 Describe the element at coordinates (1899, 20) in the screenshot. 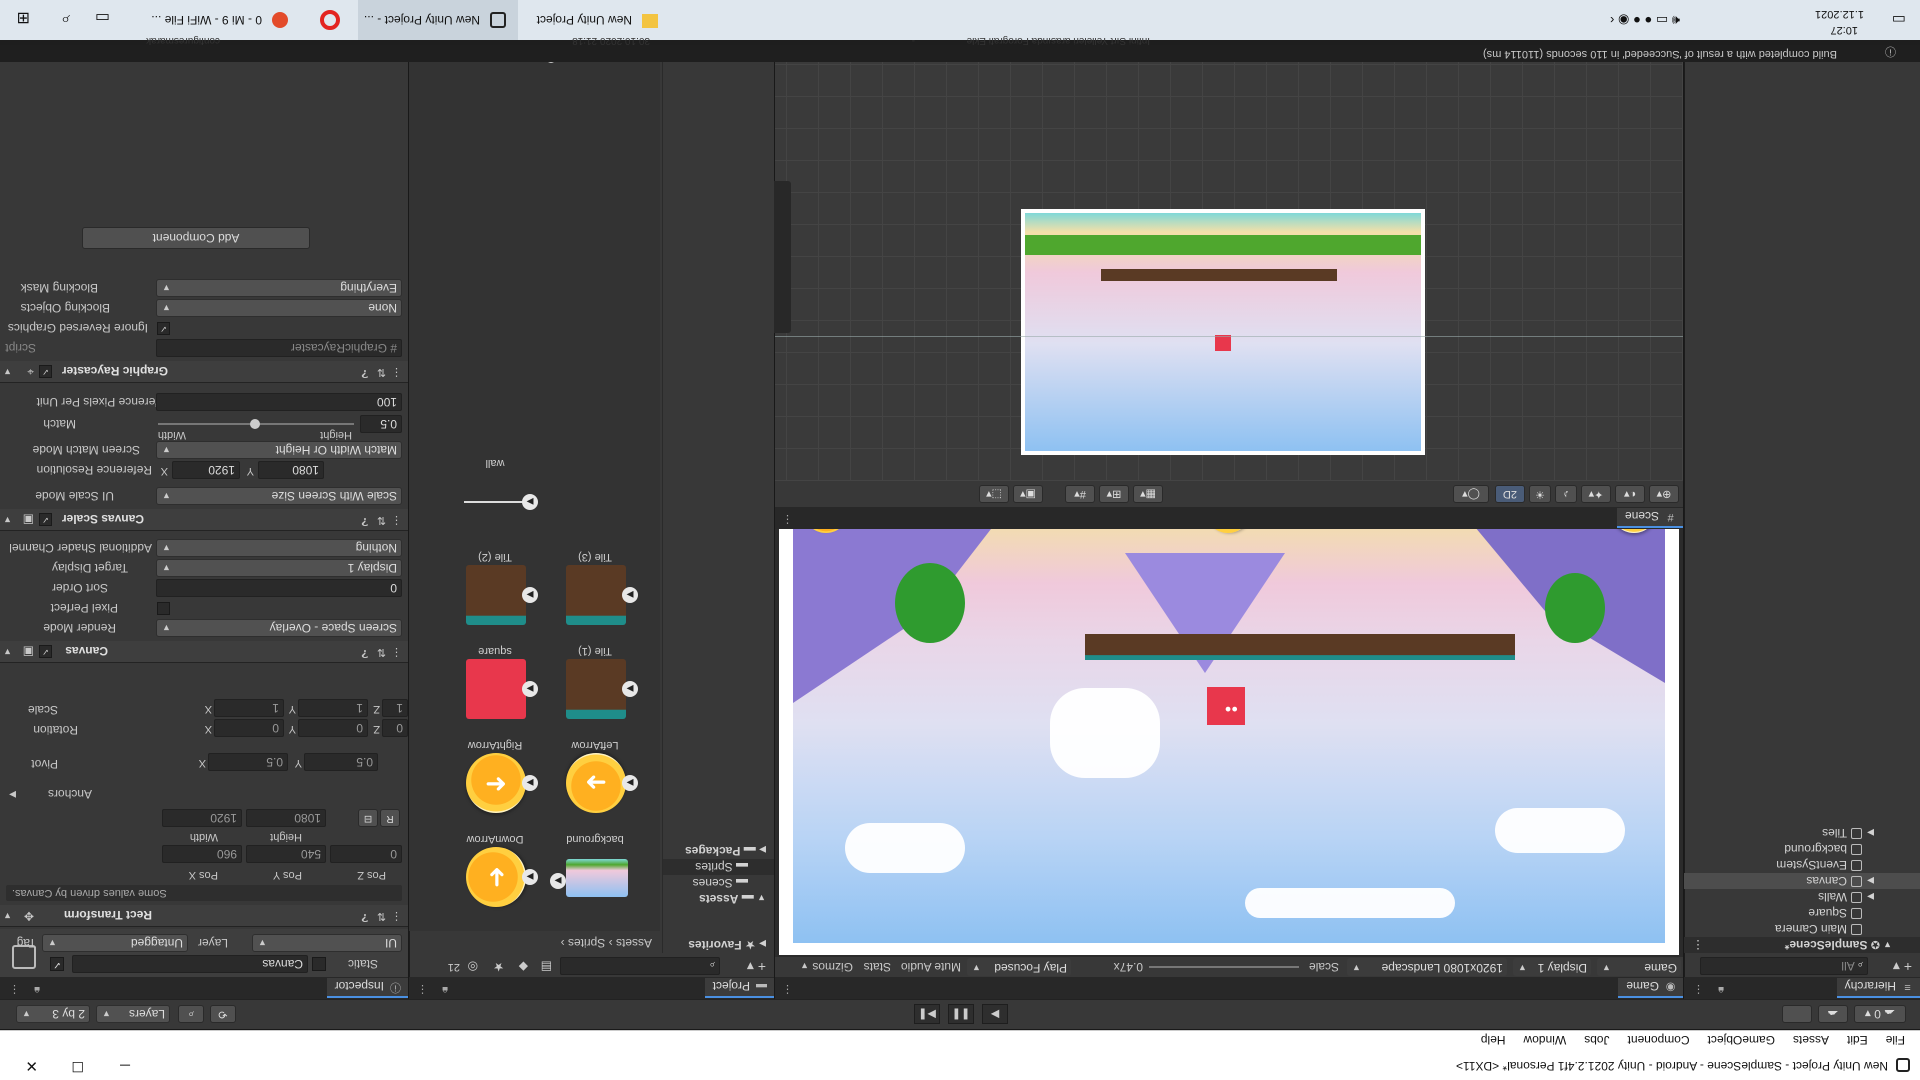

I see `notification-icon: ▭` at that location.